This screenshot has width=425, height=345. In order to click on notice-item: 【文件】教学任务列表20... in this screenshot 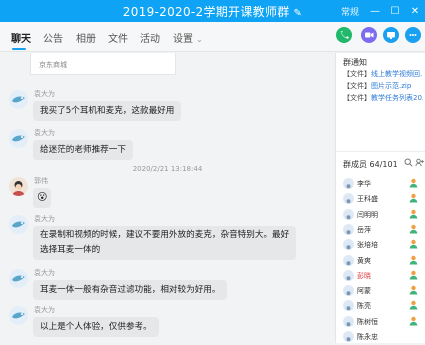, I will do `click(383, 98)`.